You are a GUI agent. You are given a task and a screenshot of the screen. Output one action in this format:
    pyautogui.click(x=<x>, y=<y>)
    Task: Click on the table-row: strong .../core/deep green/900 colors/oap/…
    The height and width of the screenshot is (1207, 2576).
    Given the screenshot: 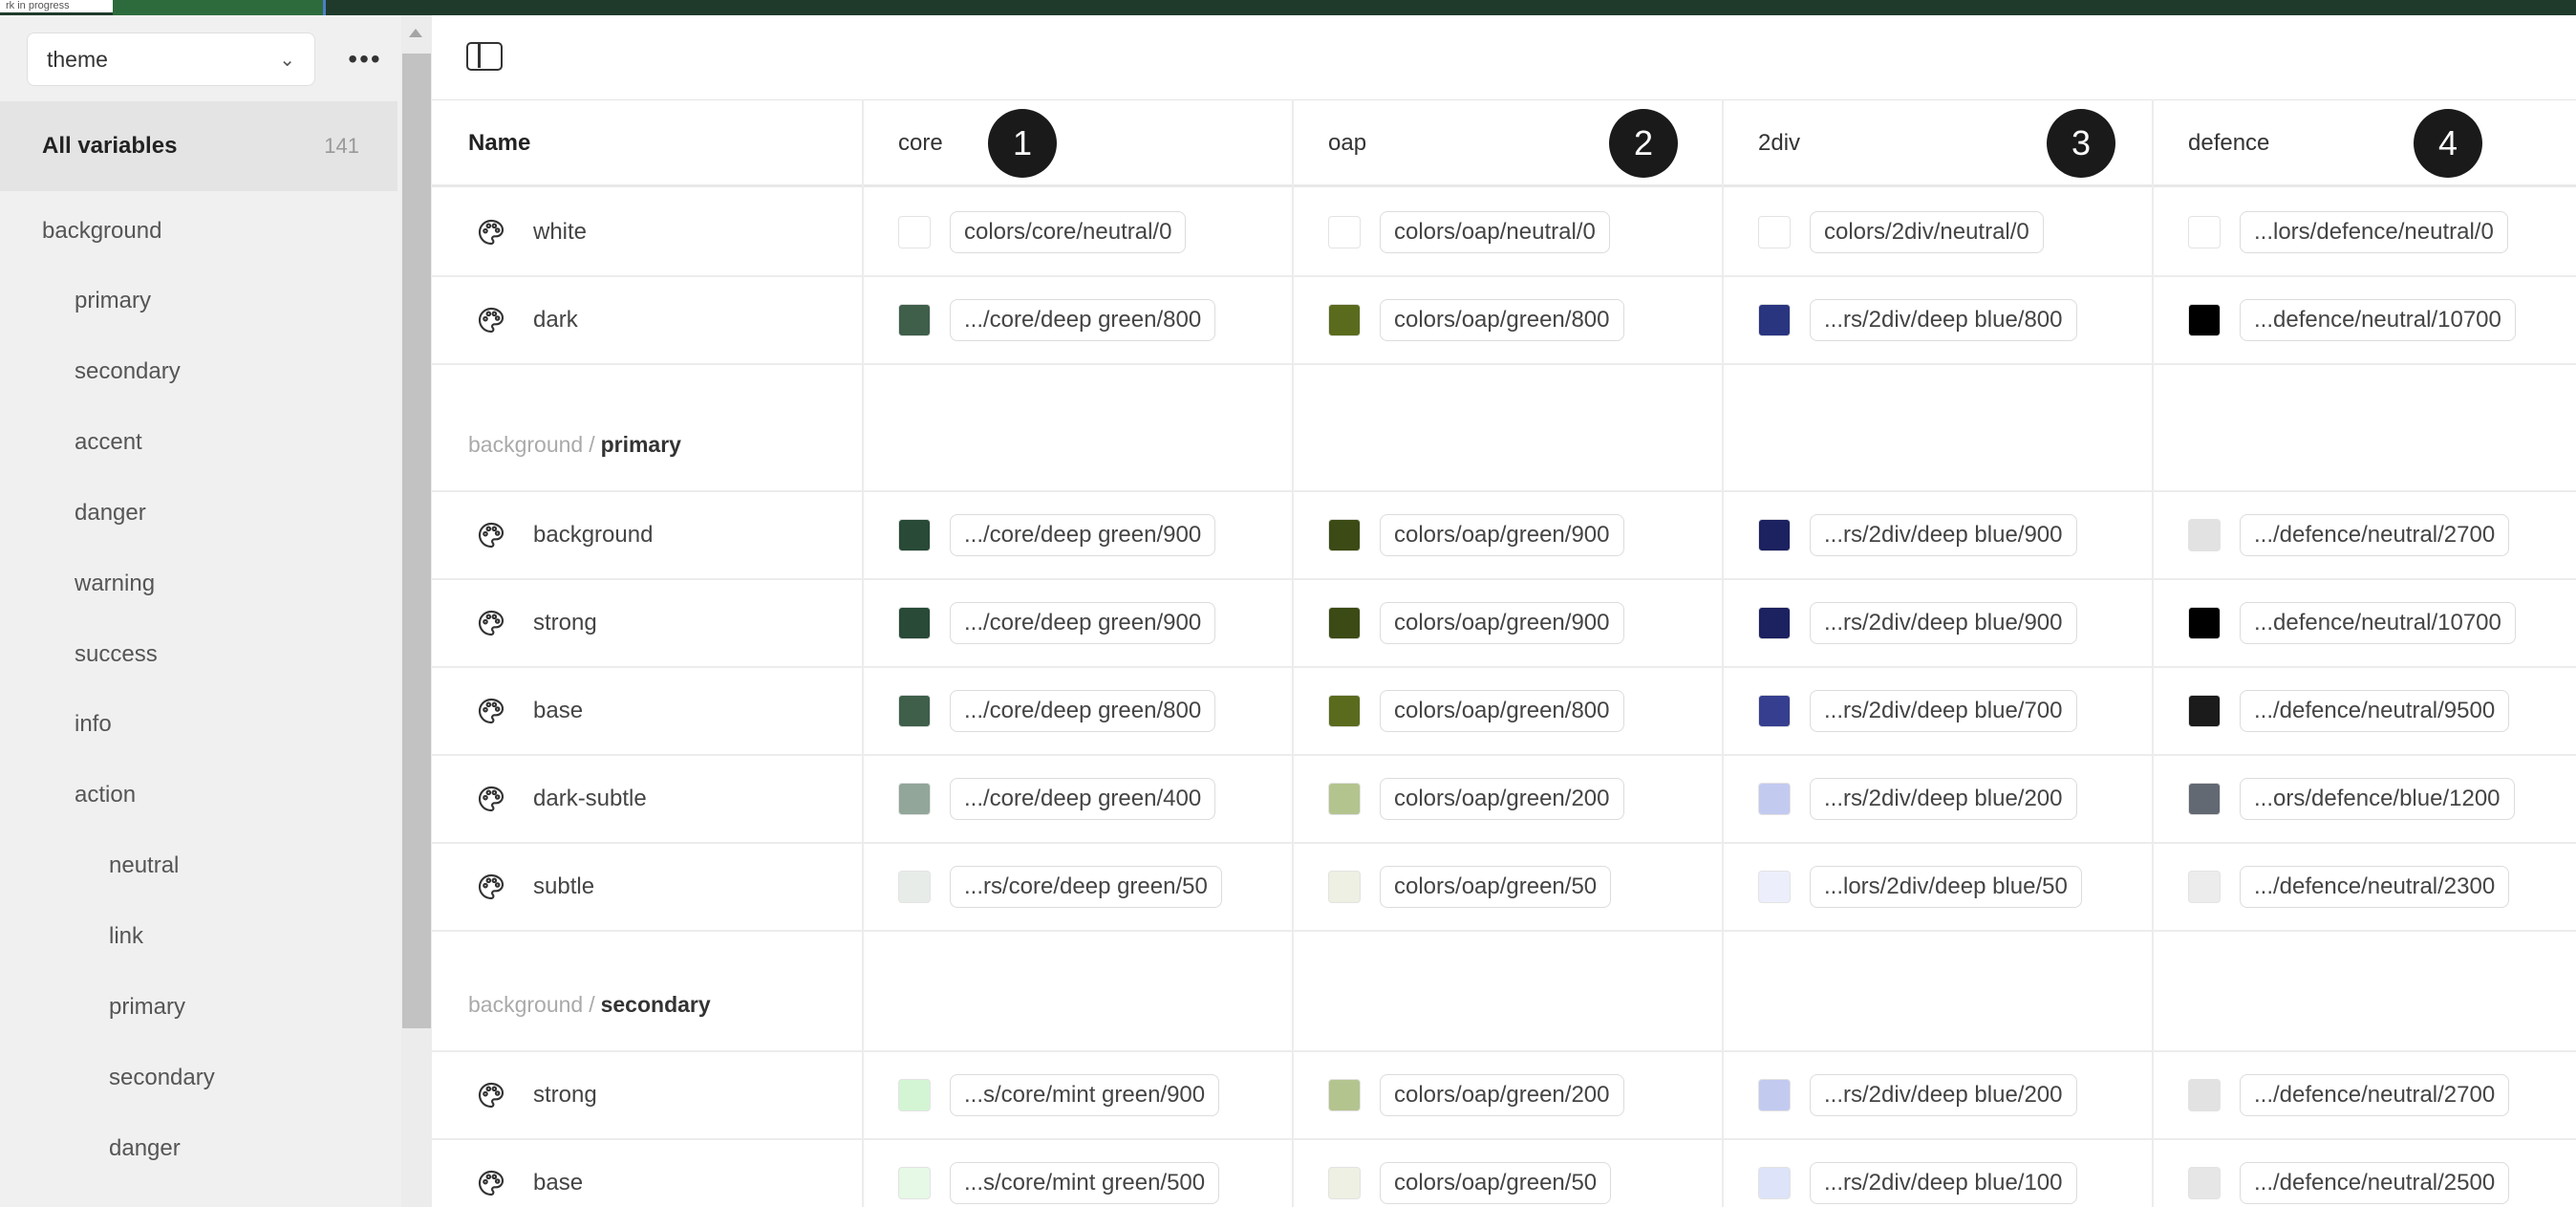 What is the action you would take?
    pyautogui.click(x=1504, y=624)
    